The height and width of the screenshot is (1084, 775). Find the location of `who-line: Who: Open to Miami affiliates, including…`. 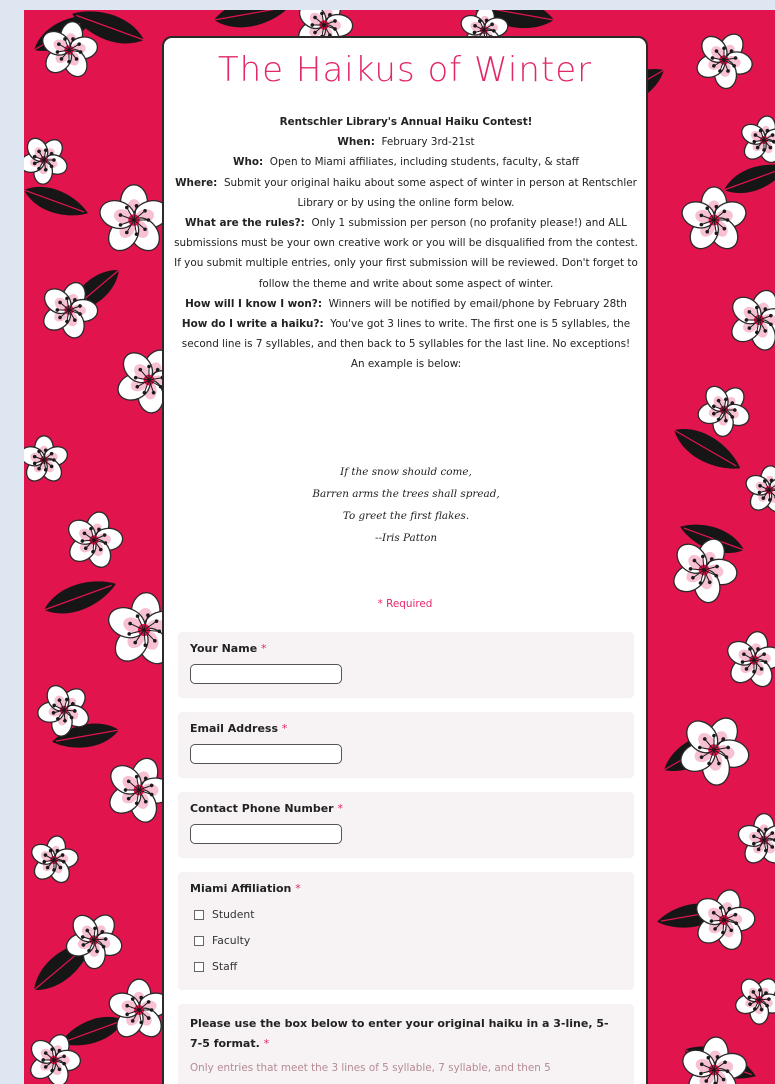

who-line: Who: Open to Miami affiliates, including… is located at coordinates (406, 162).